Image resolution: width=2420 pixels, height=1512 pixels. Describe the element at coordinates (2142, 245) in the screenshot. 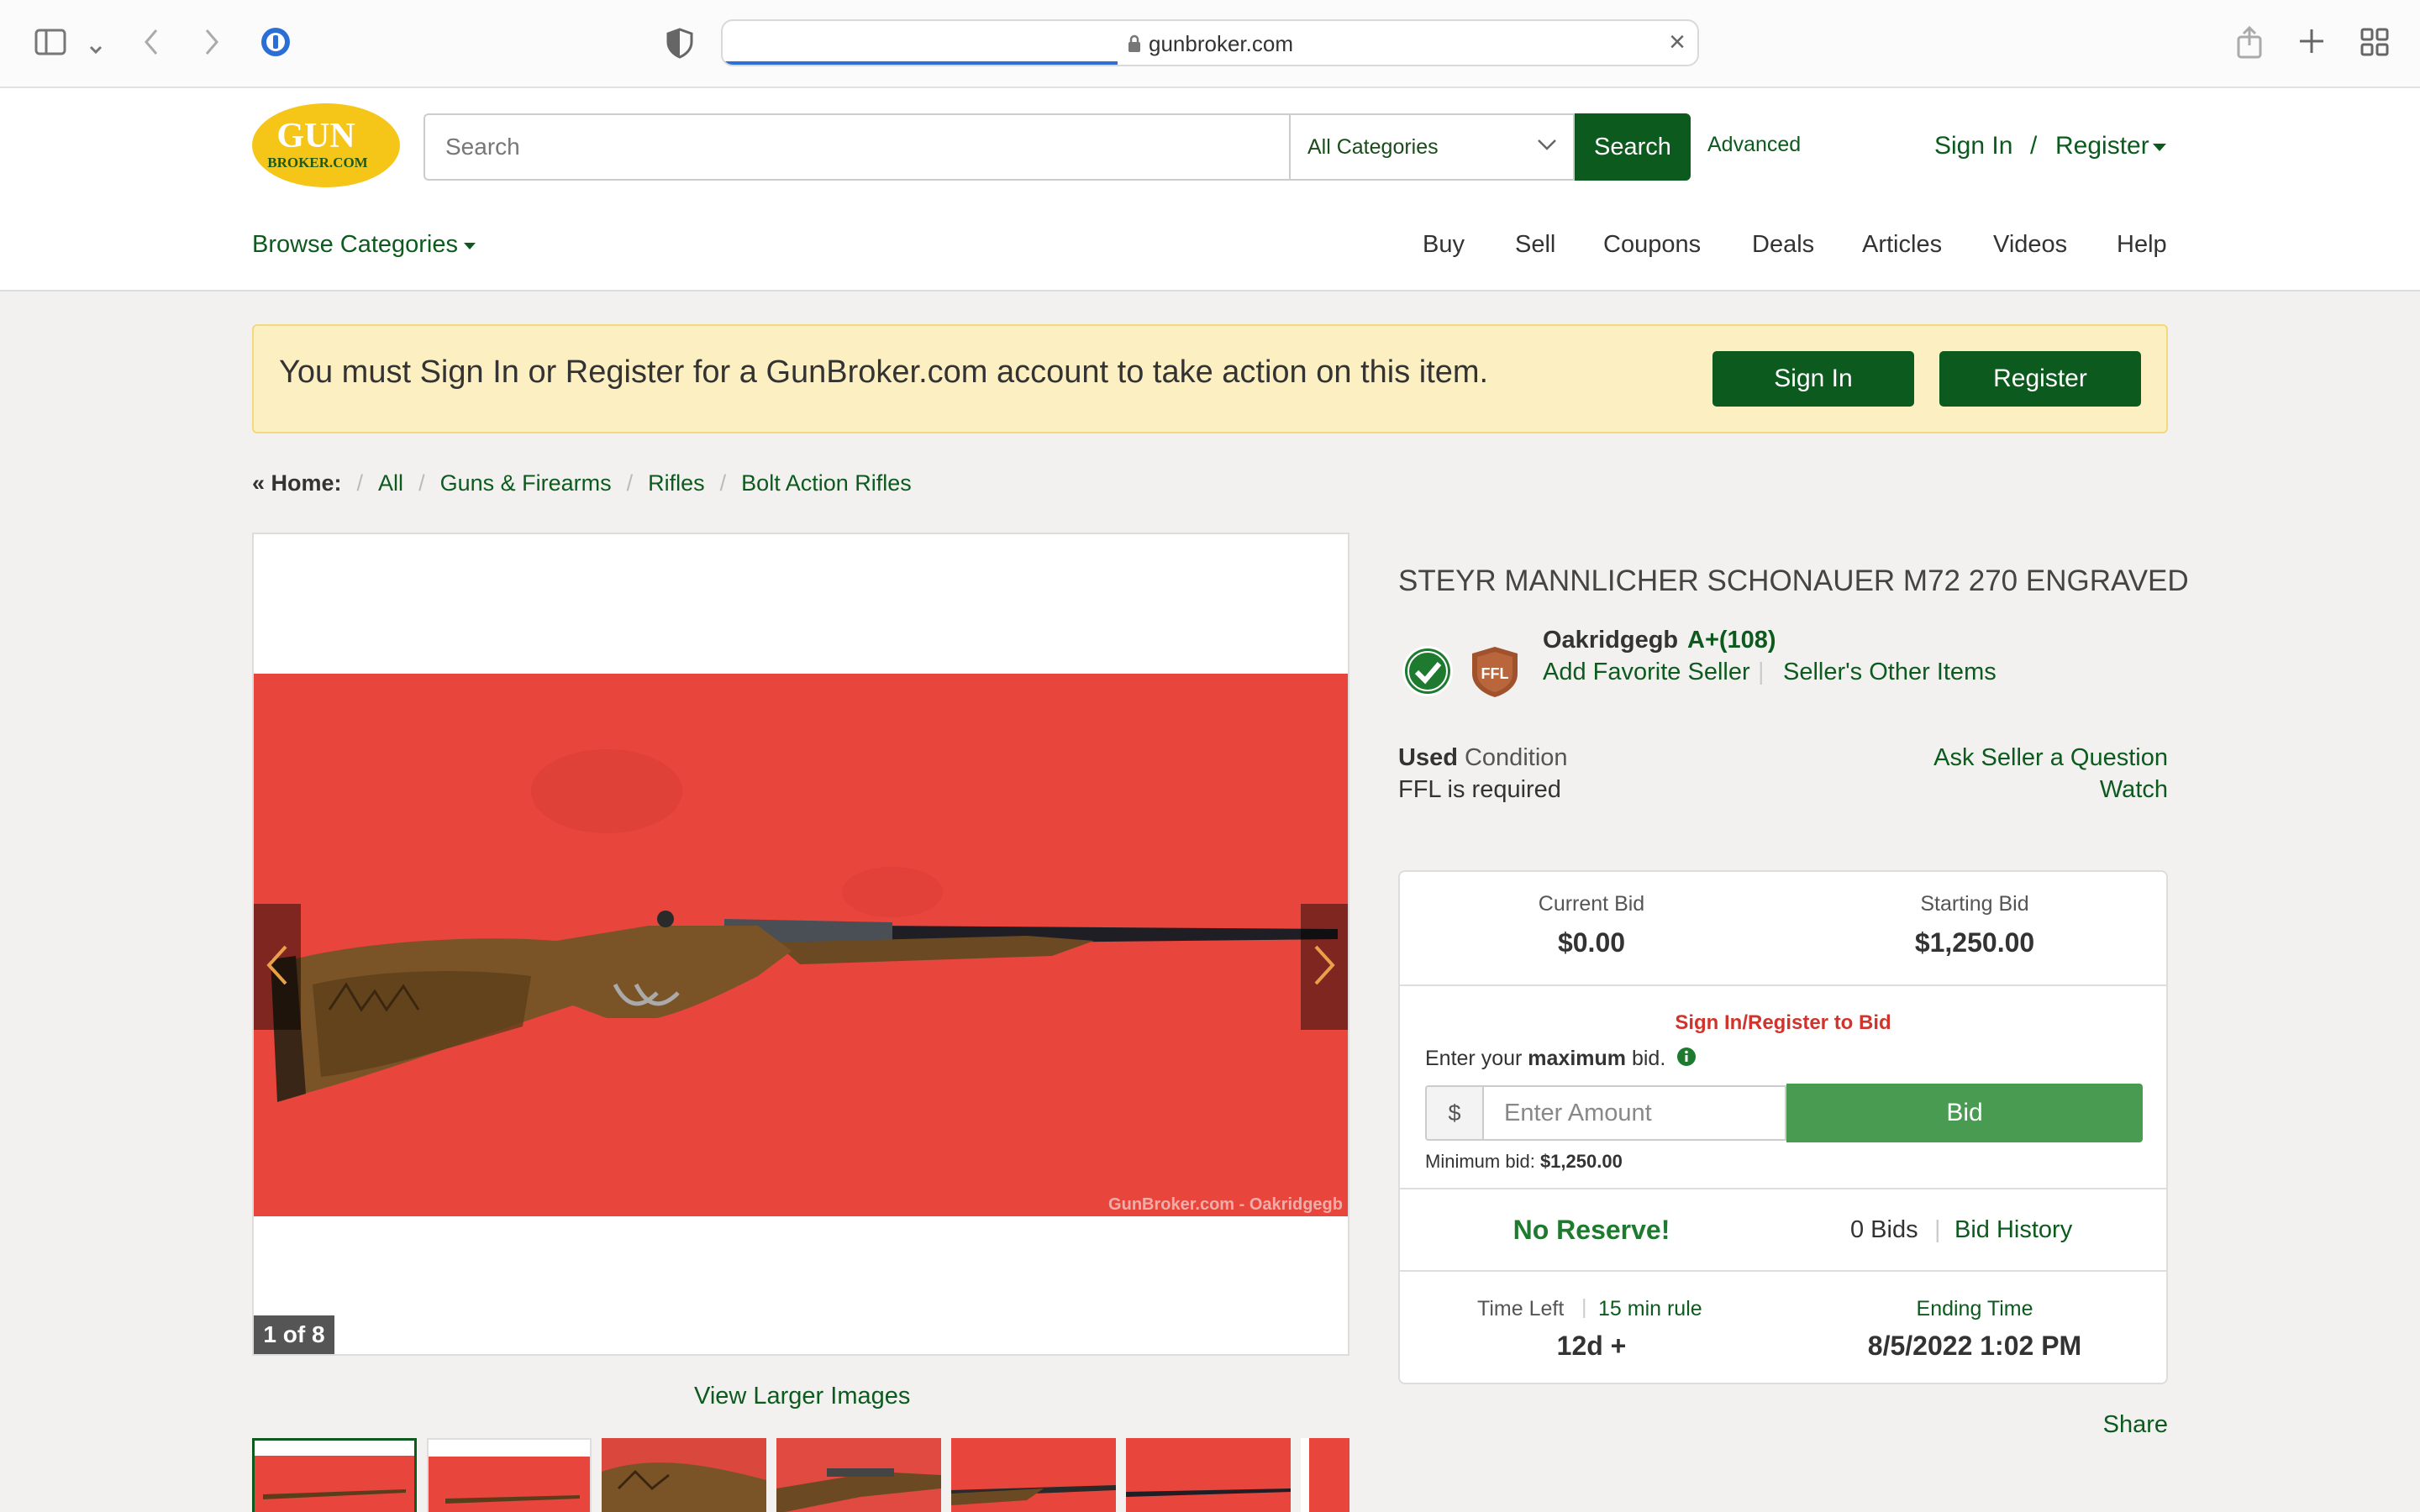

I see `nav-help: Help` at that location.